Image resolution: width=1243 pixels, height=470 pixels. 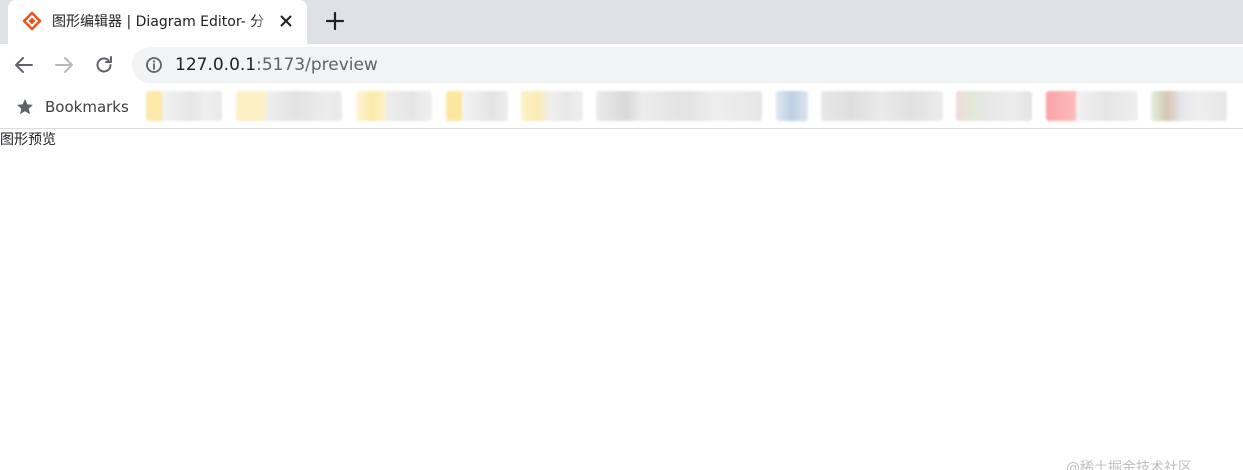 I want to click on tab-title-fade, so click(x=264, y=22).